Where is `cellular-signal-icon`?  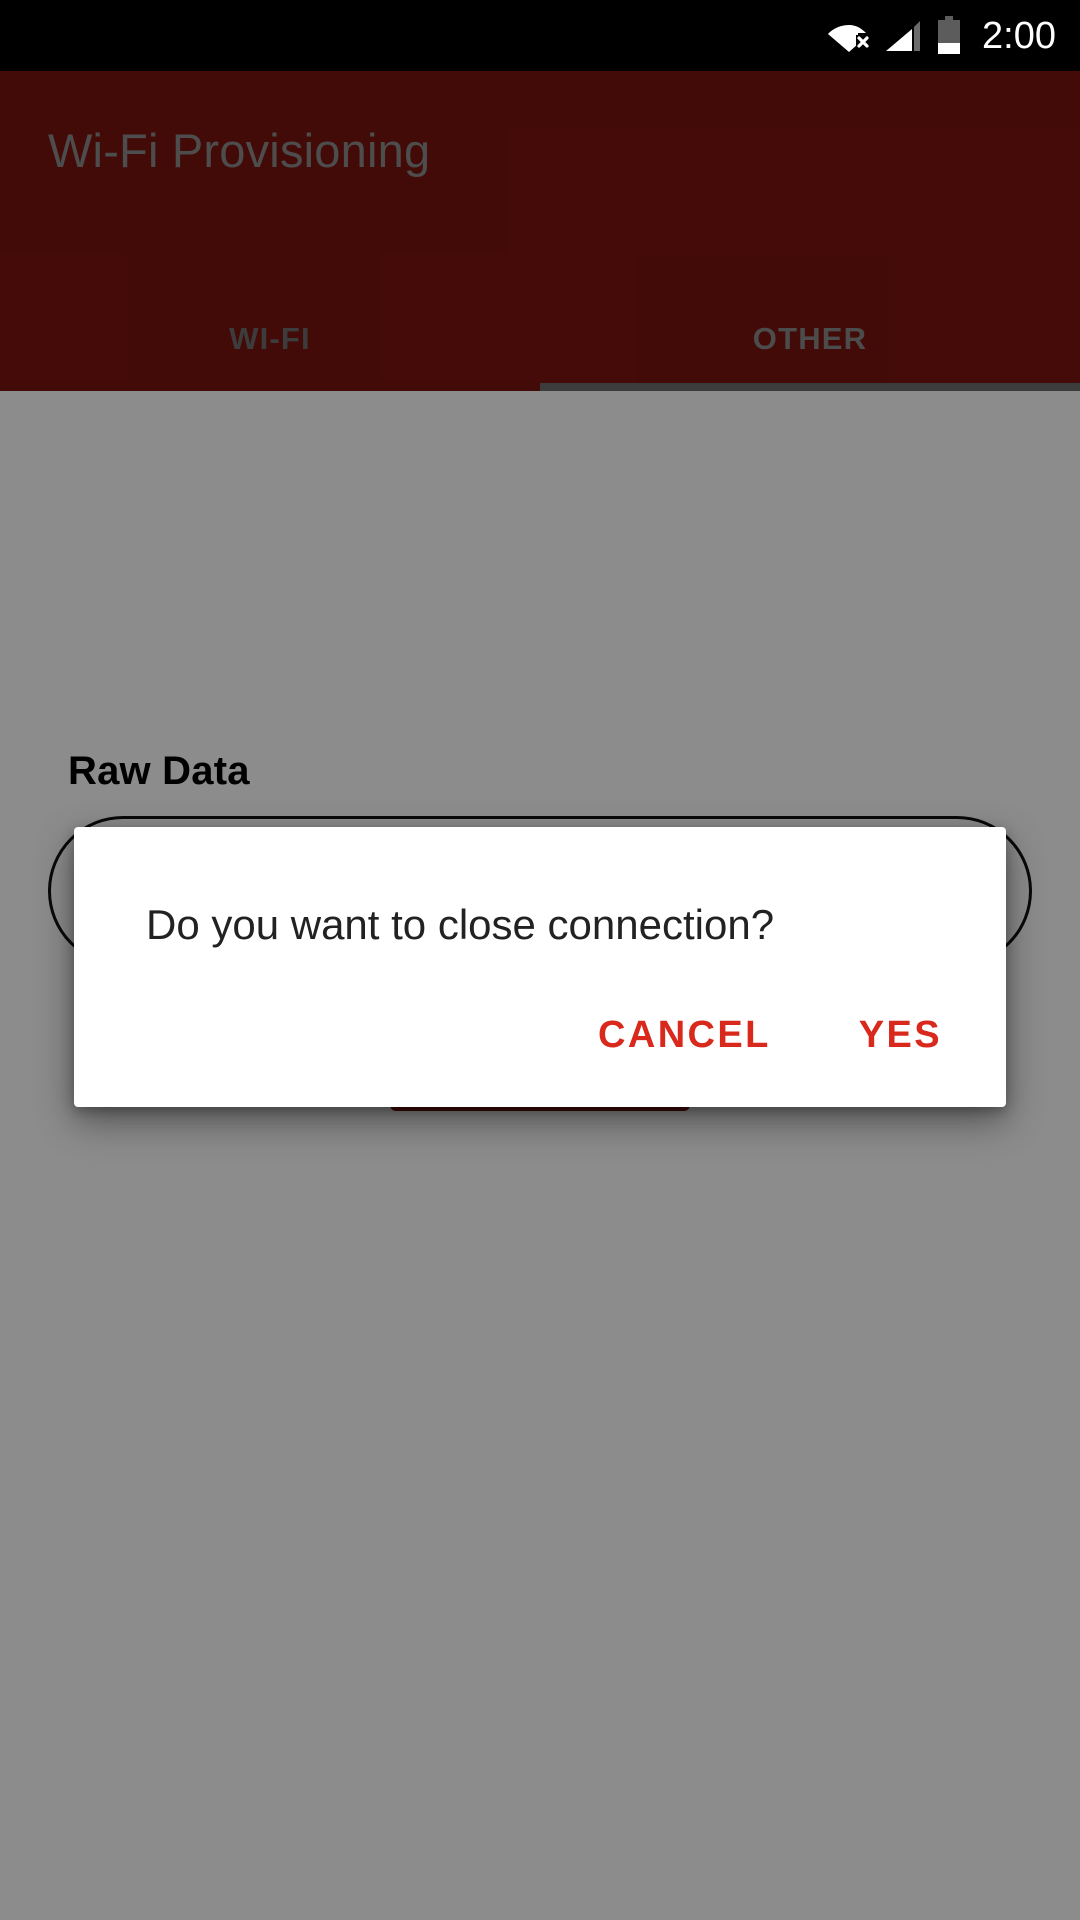 cellular-signal-icon is located at coordinates (903, 36).